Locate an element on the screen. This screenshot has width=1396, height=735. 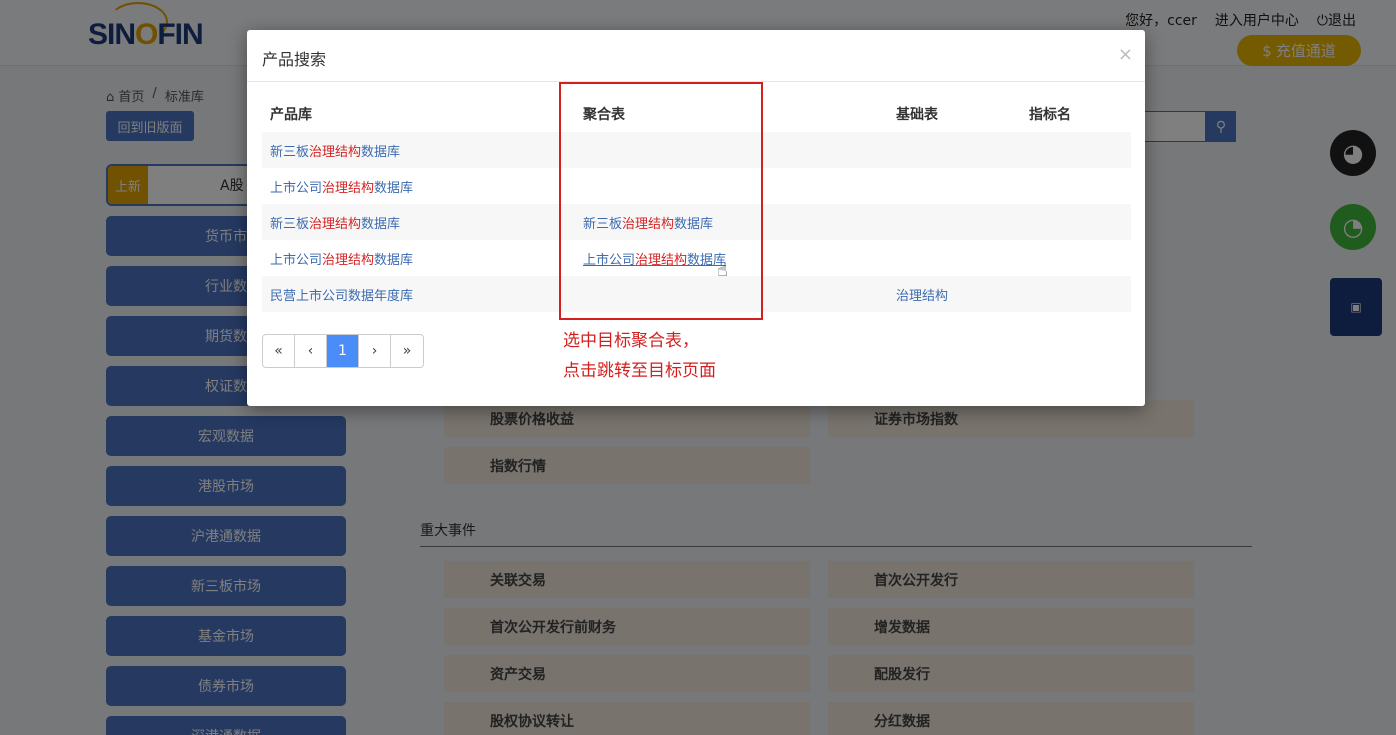
annotation-highlight-box is located at coordinates (661, 201).